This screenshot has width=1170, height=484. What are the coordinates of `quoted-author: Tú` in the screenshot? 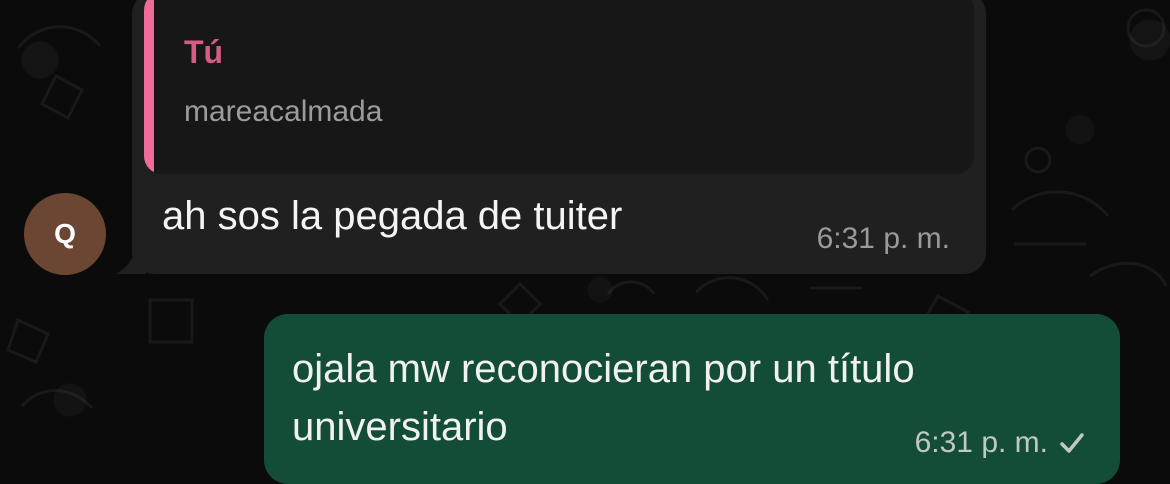 It's located at (204, 52).